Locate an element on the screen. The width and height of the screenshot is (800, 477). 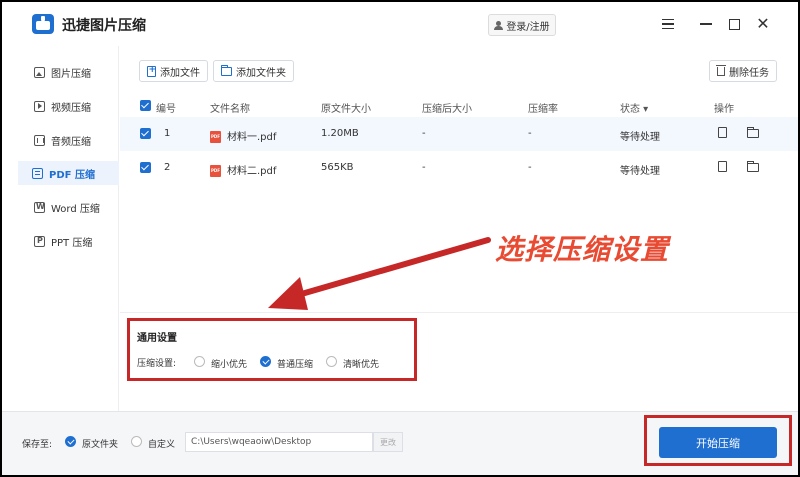
minimize-button is located at coordinates (706, 24).